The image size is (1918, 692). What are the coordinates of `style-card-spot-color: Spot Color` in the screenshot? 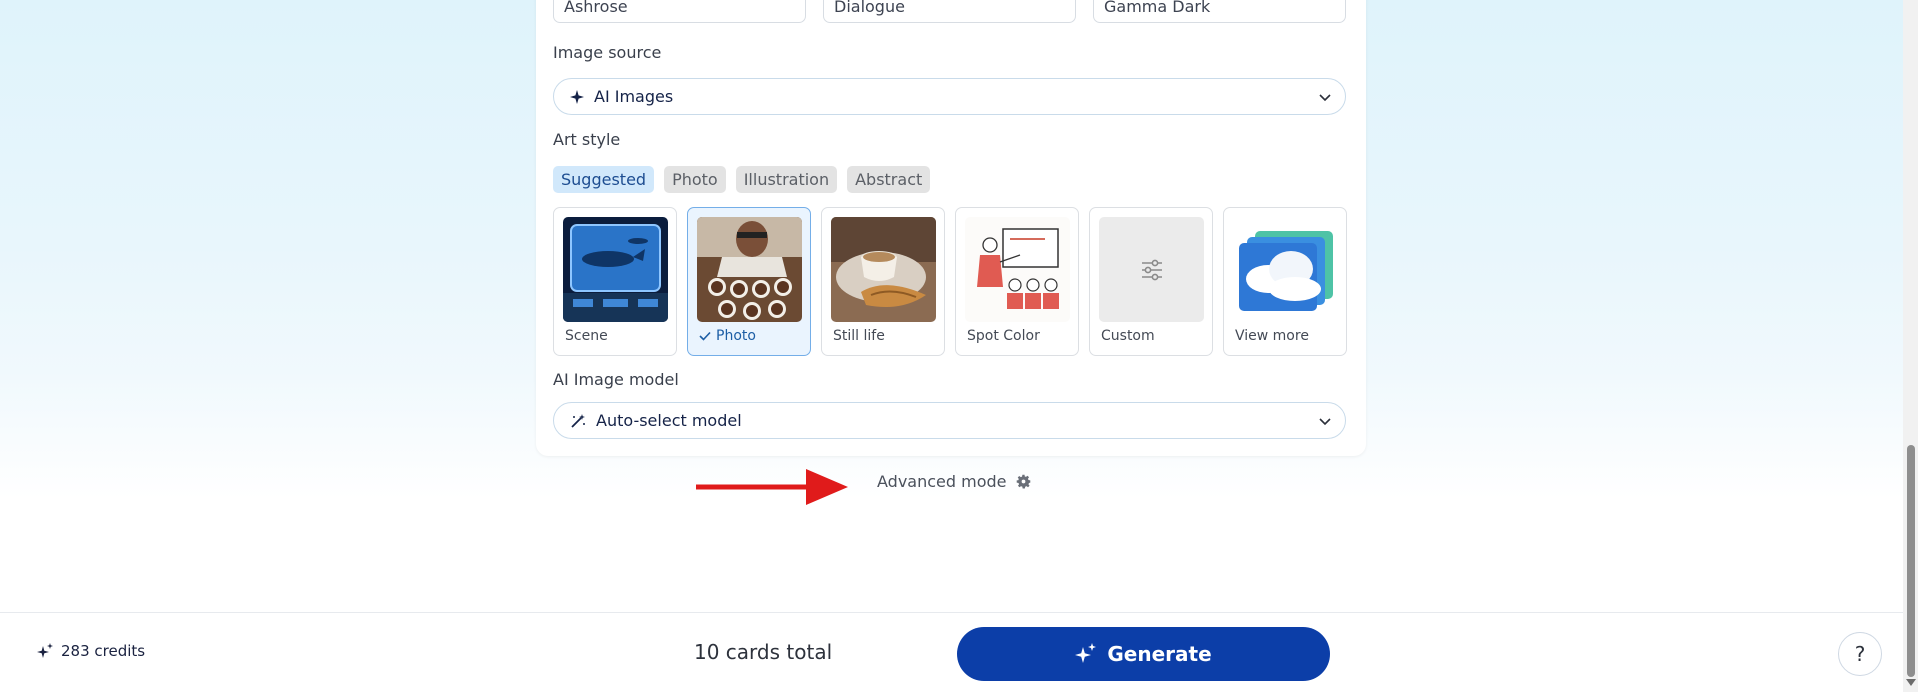 It's located at (1017, 281).